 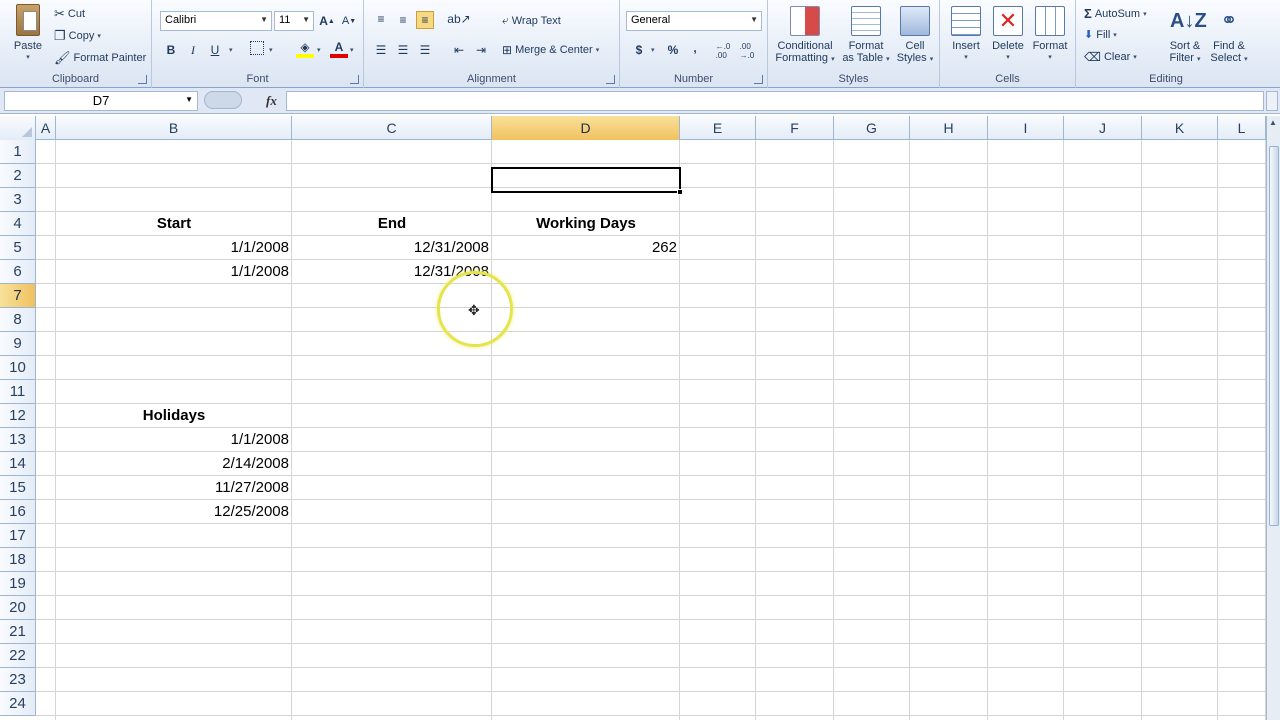 What do you see at coordinates (381, 50) in the screenshot?
I see `align-left-icon: ☰` at bounding box center [381, 50].